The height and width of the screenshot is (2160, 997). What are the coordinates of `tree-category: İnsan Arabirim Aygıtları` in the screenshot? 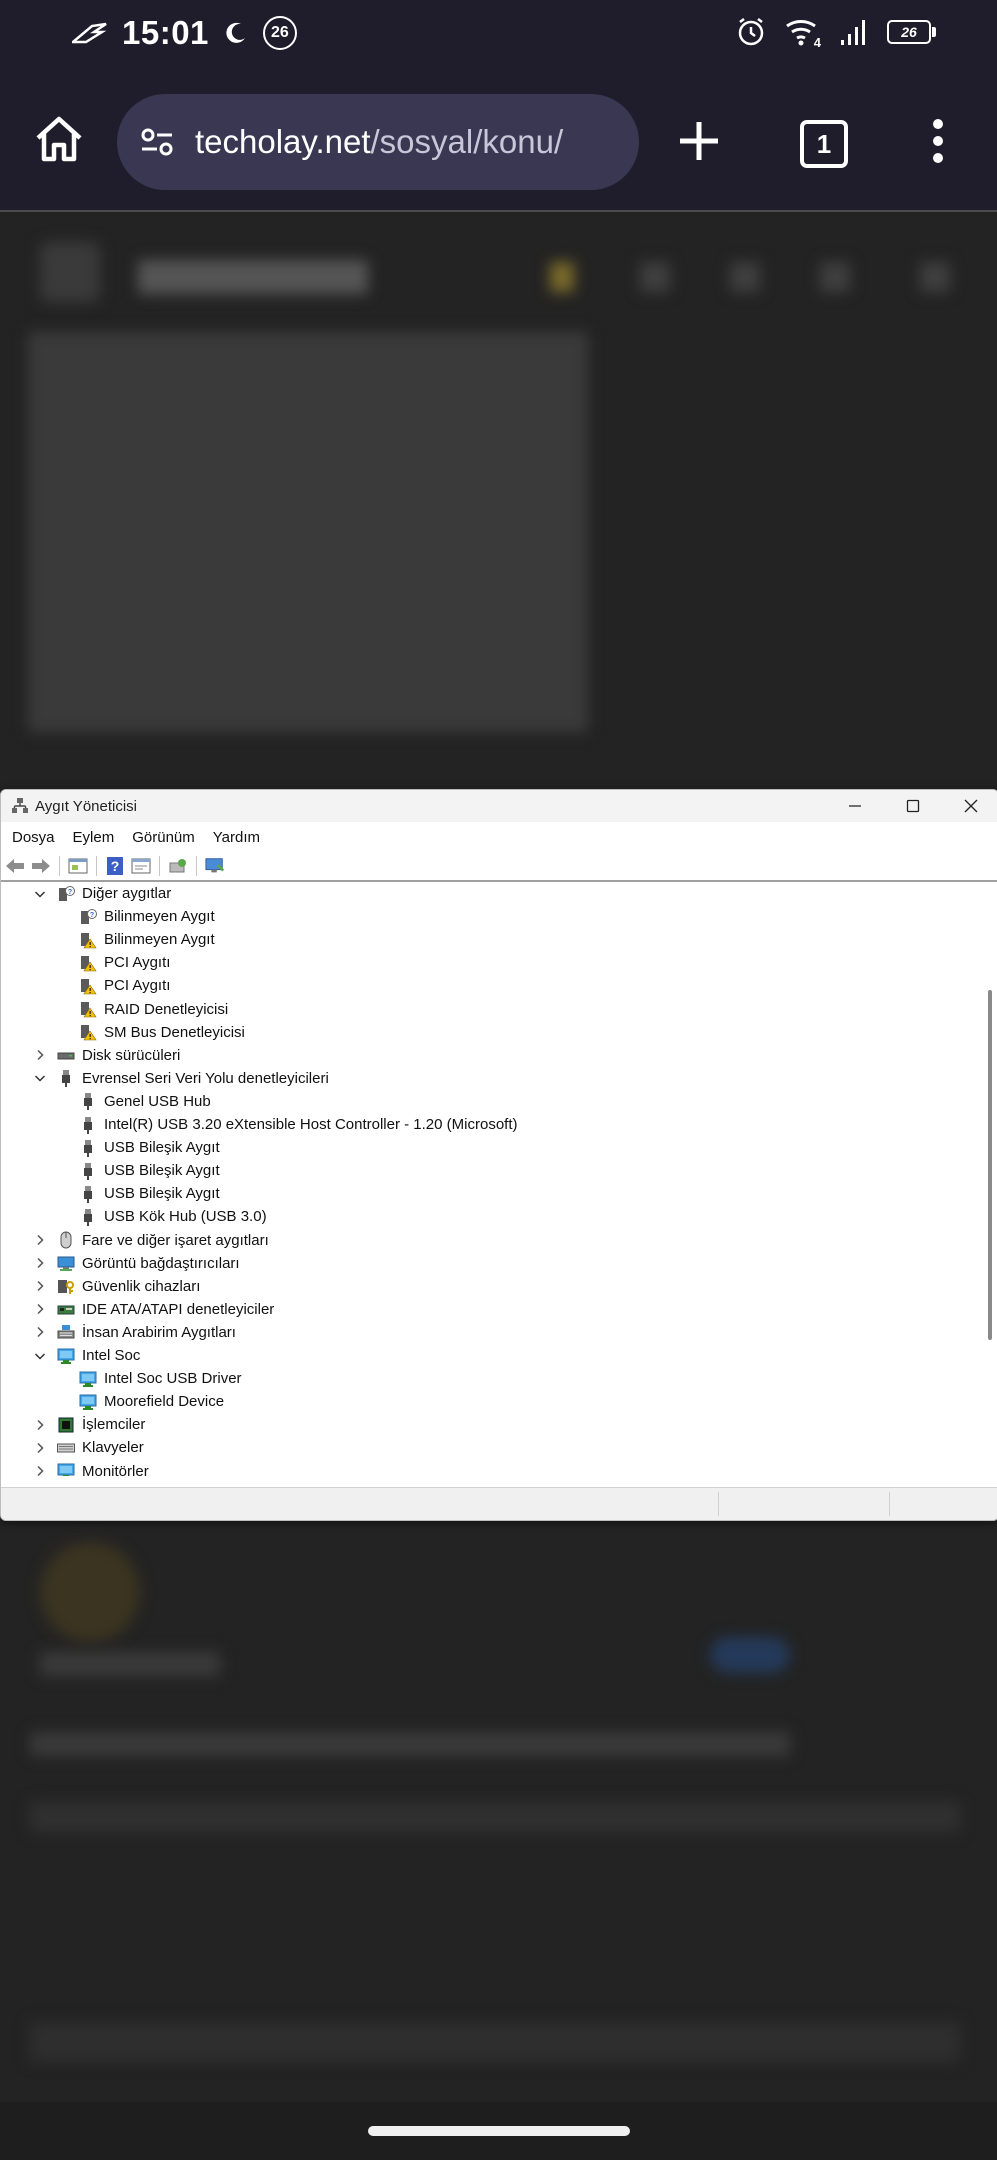 It's located at (134, 1332).